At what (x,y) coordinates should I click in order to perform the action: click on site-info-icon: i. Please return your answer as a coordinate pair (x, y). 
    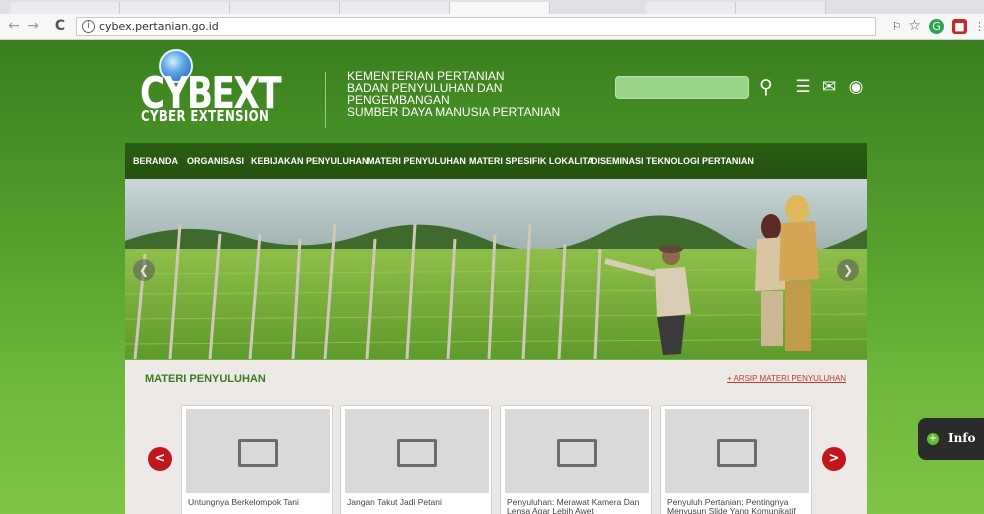
    Looking at the image, I should click on (88, 26).